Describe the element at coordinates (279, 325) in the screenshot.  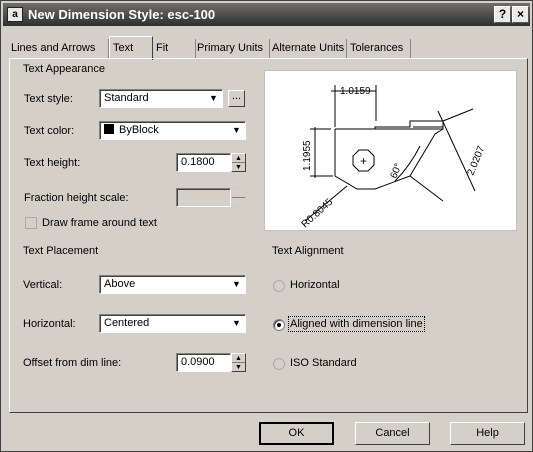
I see `align-dimension-line-radio` at that location.